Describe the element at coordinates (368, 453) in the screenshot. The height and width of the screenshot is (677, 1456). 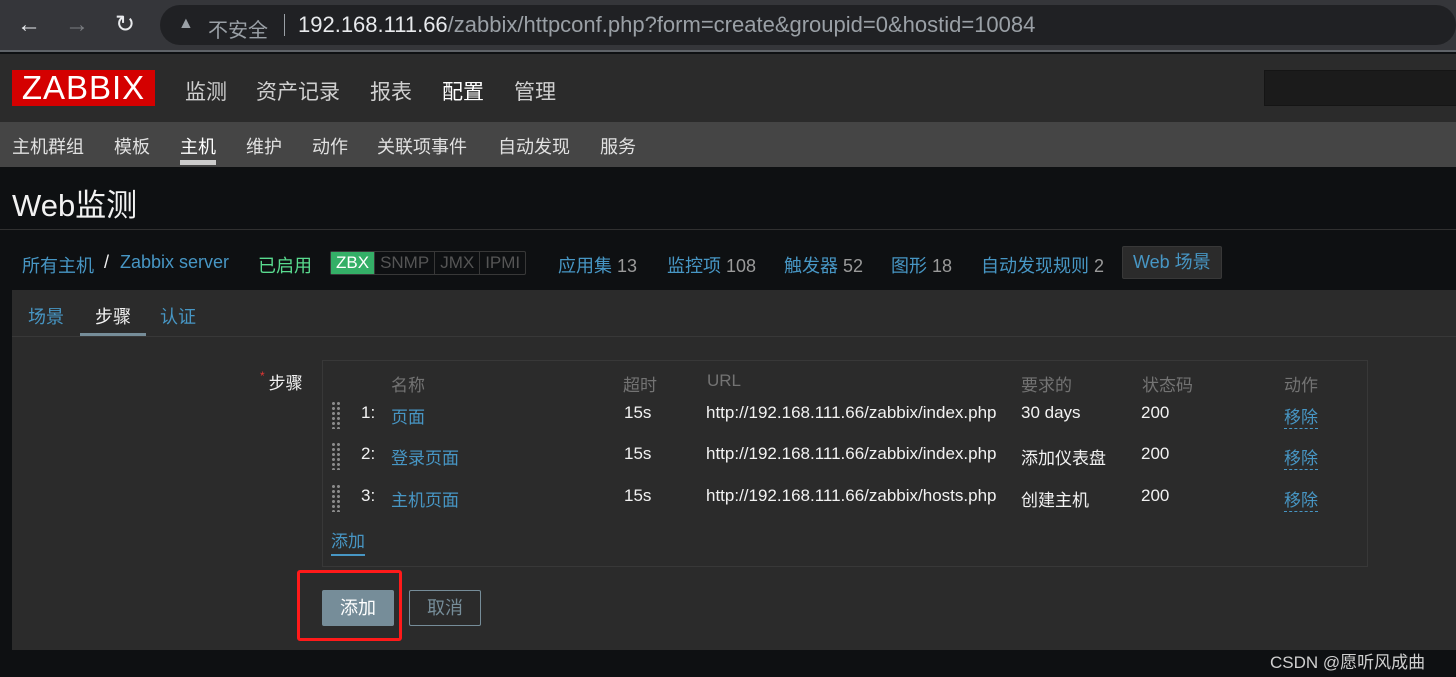
I see `step-number: 2:` at that location.